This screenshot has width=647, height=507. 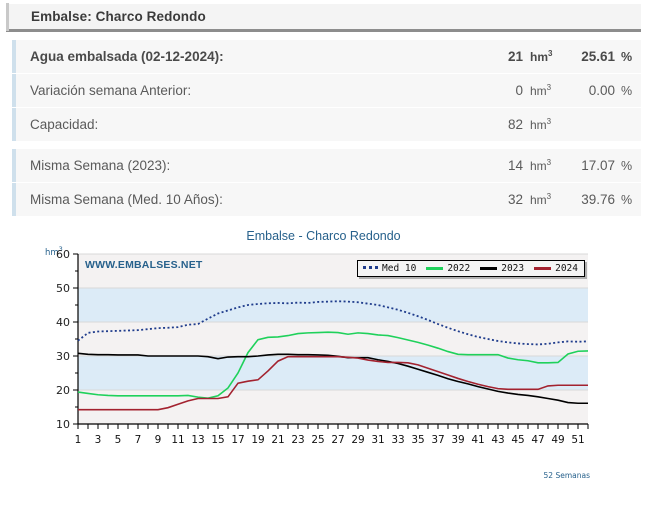 I want to click on x-axis-tick-label: 7, so click(x=138, y=440).